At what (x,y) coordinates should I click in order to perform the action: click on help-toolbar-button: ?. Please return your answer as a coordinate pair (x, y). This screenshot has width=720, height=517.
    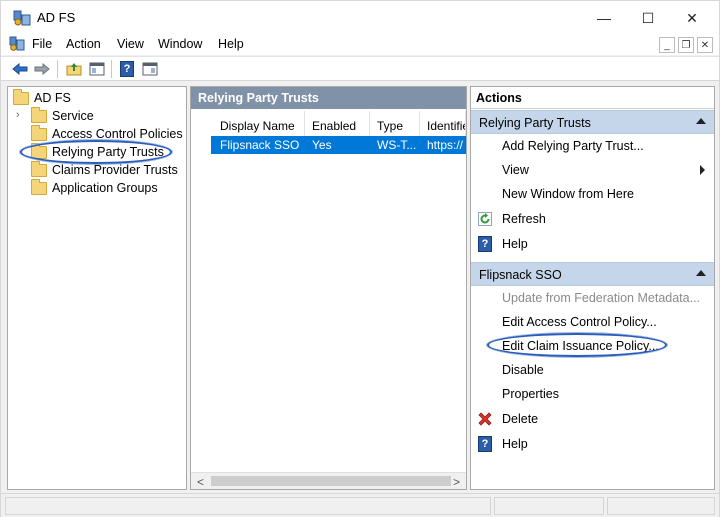
    Looking at the image, I should click on (127, 69).